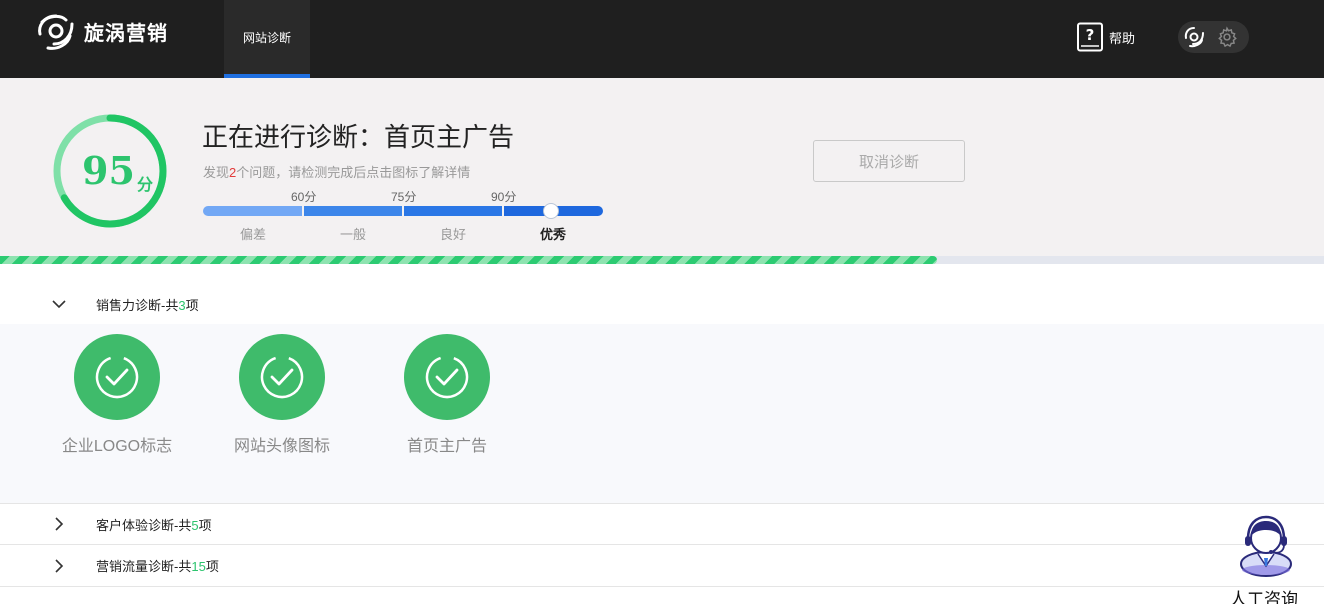 This screenshot has height=604, width=1324. I want to click on scale-tick-75: 75分, so click(404, 197).